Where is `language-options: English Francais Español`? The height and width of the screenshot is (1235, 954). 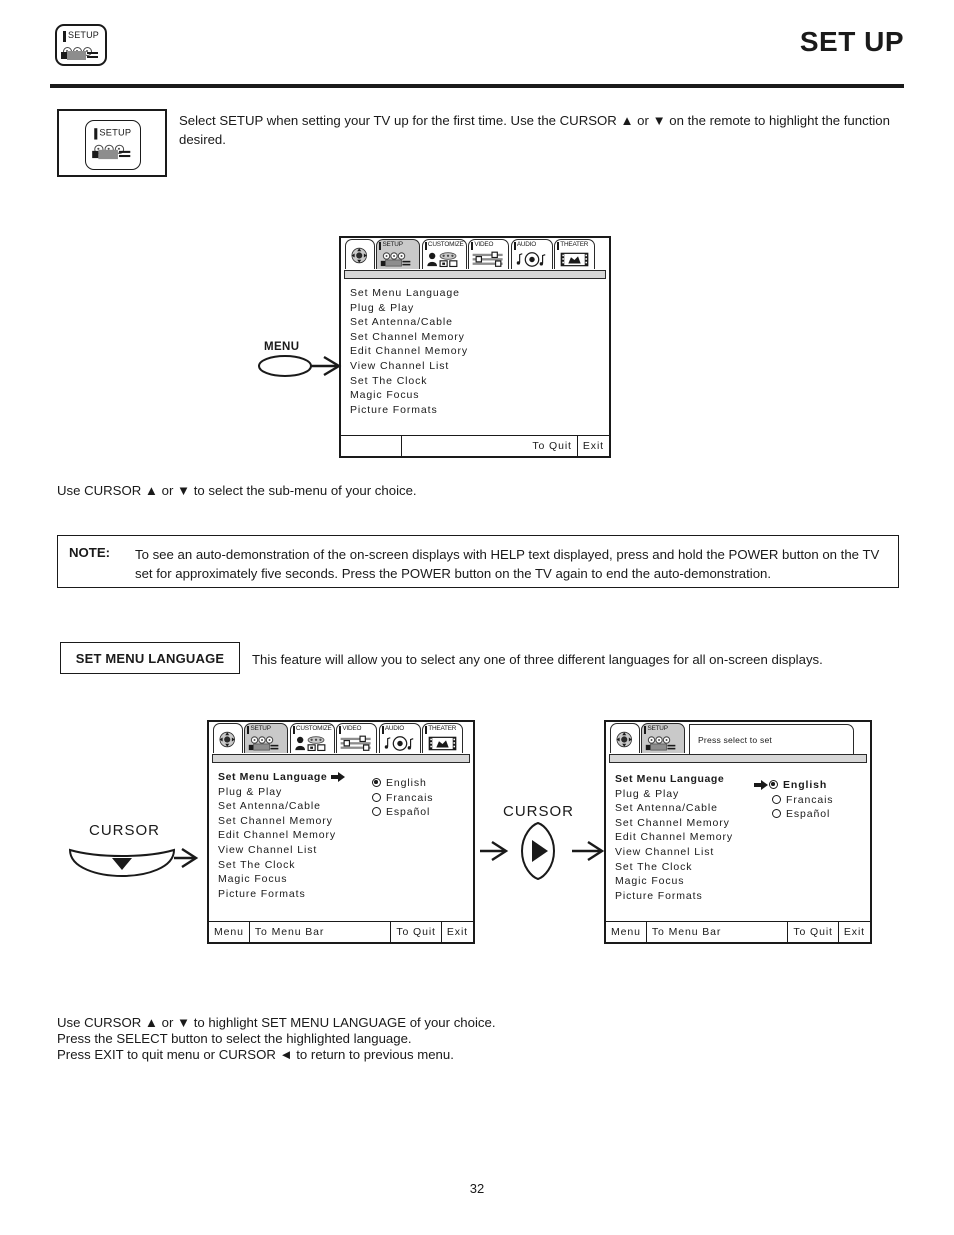
language-options: English Francais Español is located at coordinates (402, 798).